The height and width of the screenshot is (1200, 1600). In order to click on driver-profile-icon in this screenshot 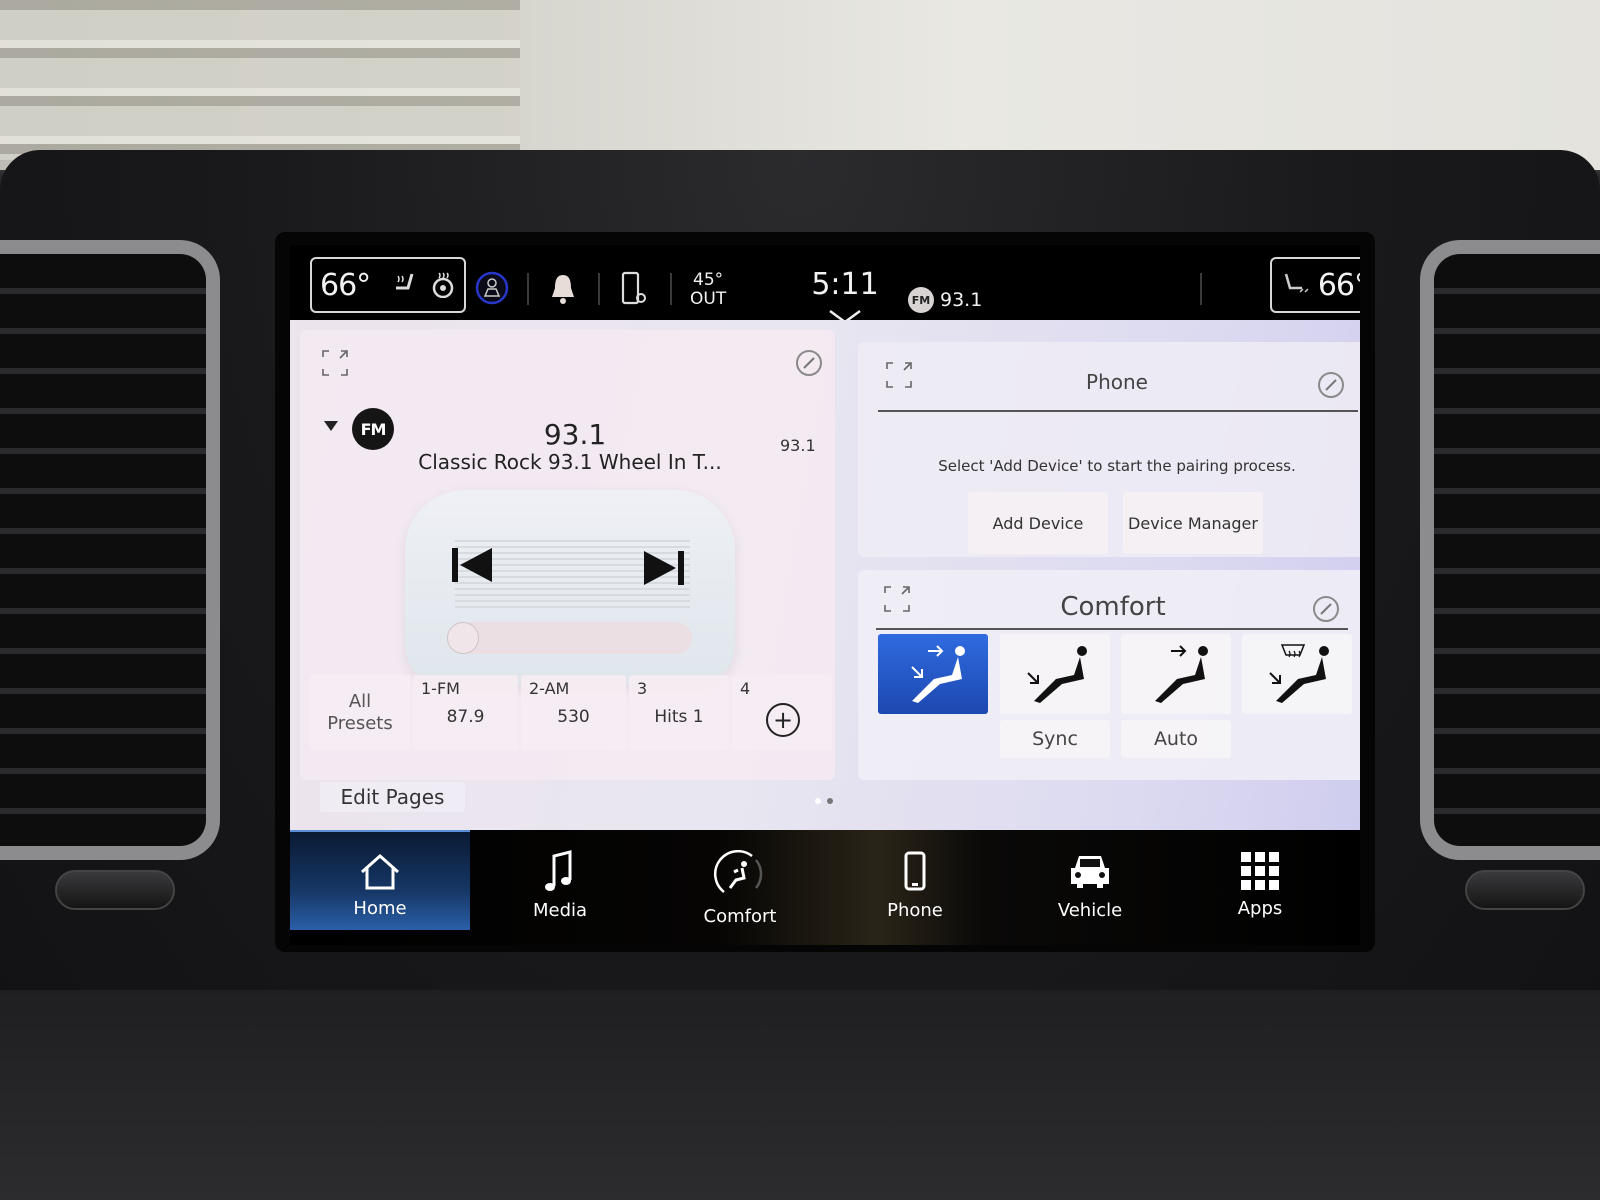, I will do `click(492, 288)`.